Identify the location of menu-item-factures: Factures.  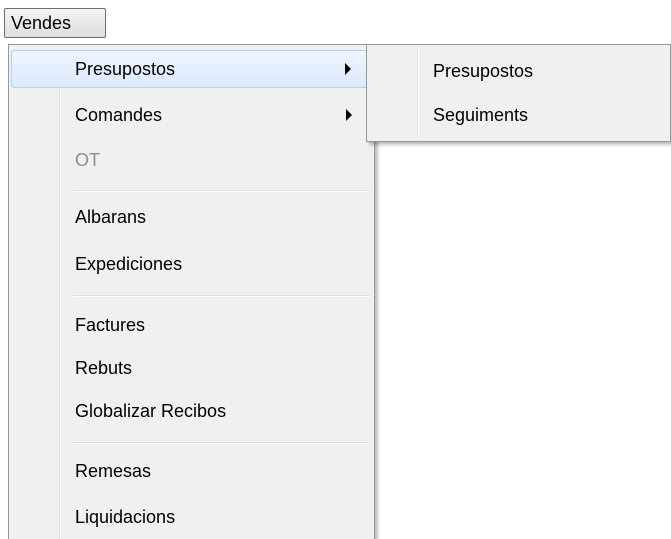
(191, 325).